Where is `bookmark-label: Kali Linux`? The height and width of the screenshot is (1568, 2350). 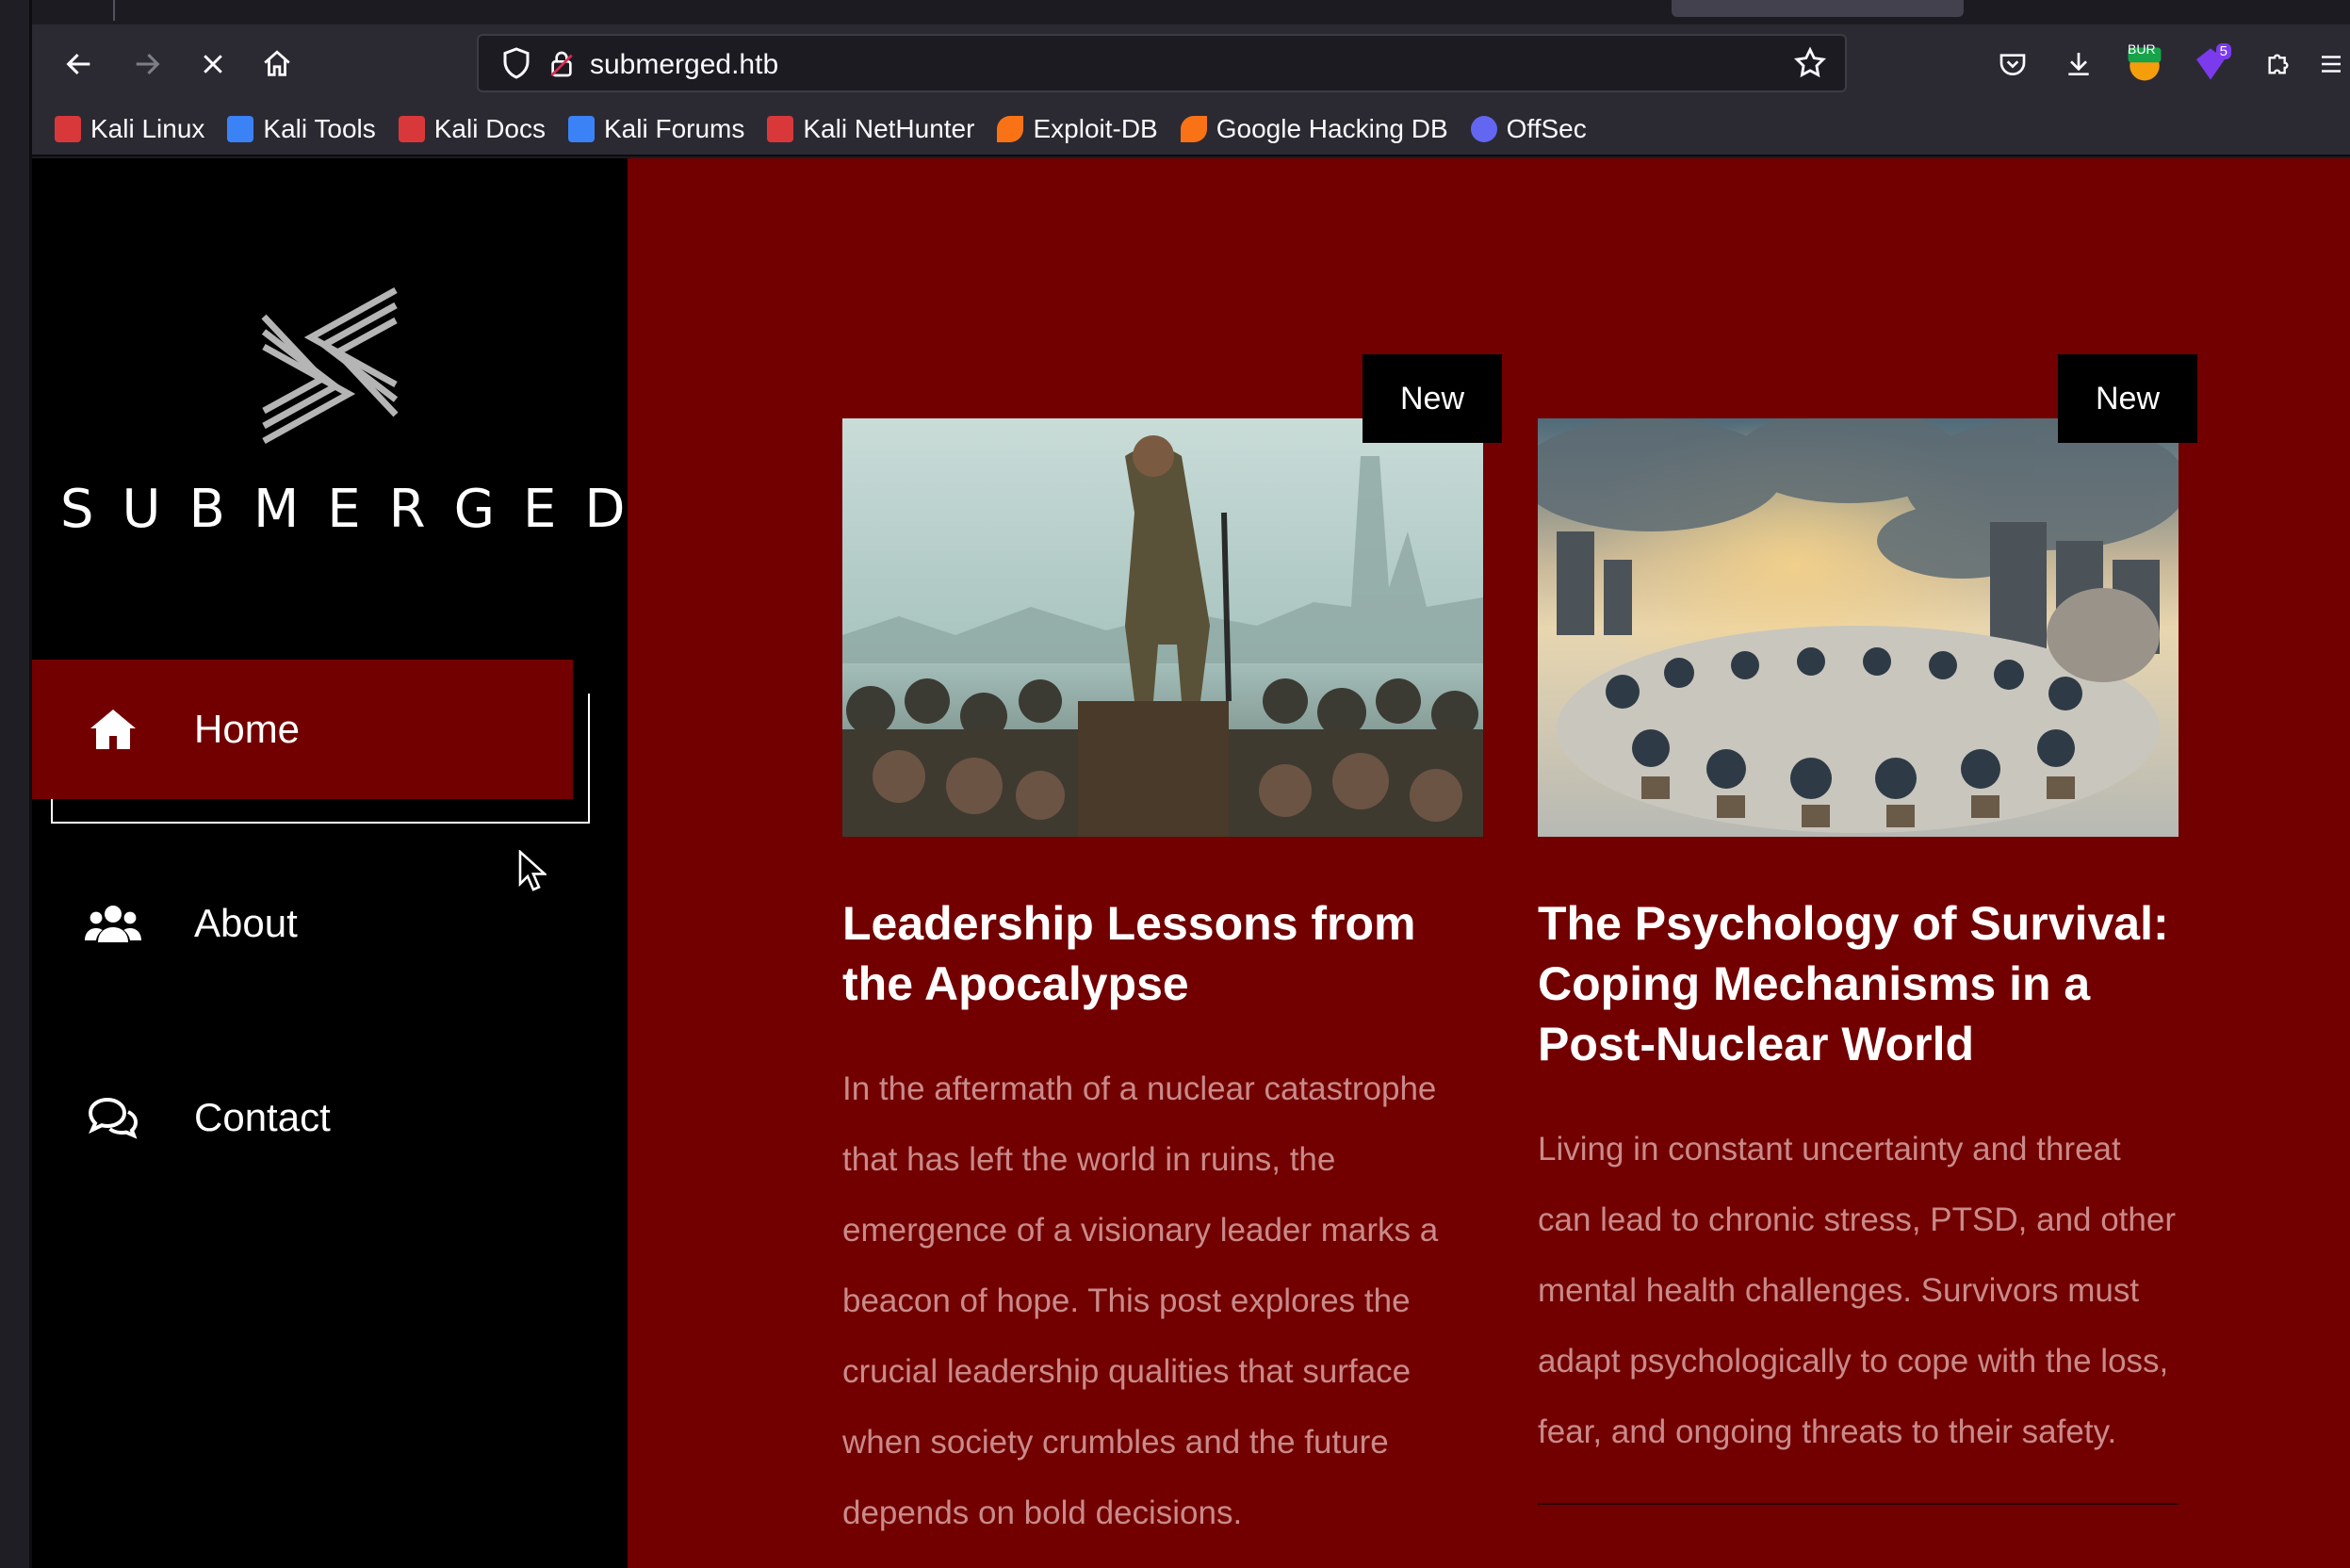
bookmark-label: Kali Linux is located at coordinates (147, 128).